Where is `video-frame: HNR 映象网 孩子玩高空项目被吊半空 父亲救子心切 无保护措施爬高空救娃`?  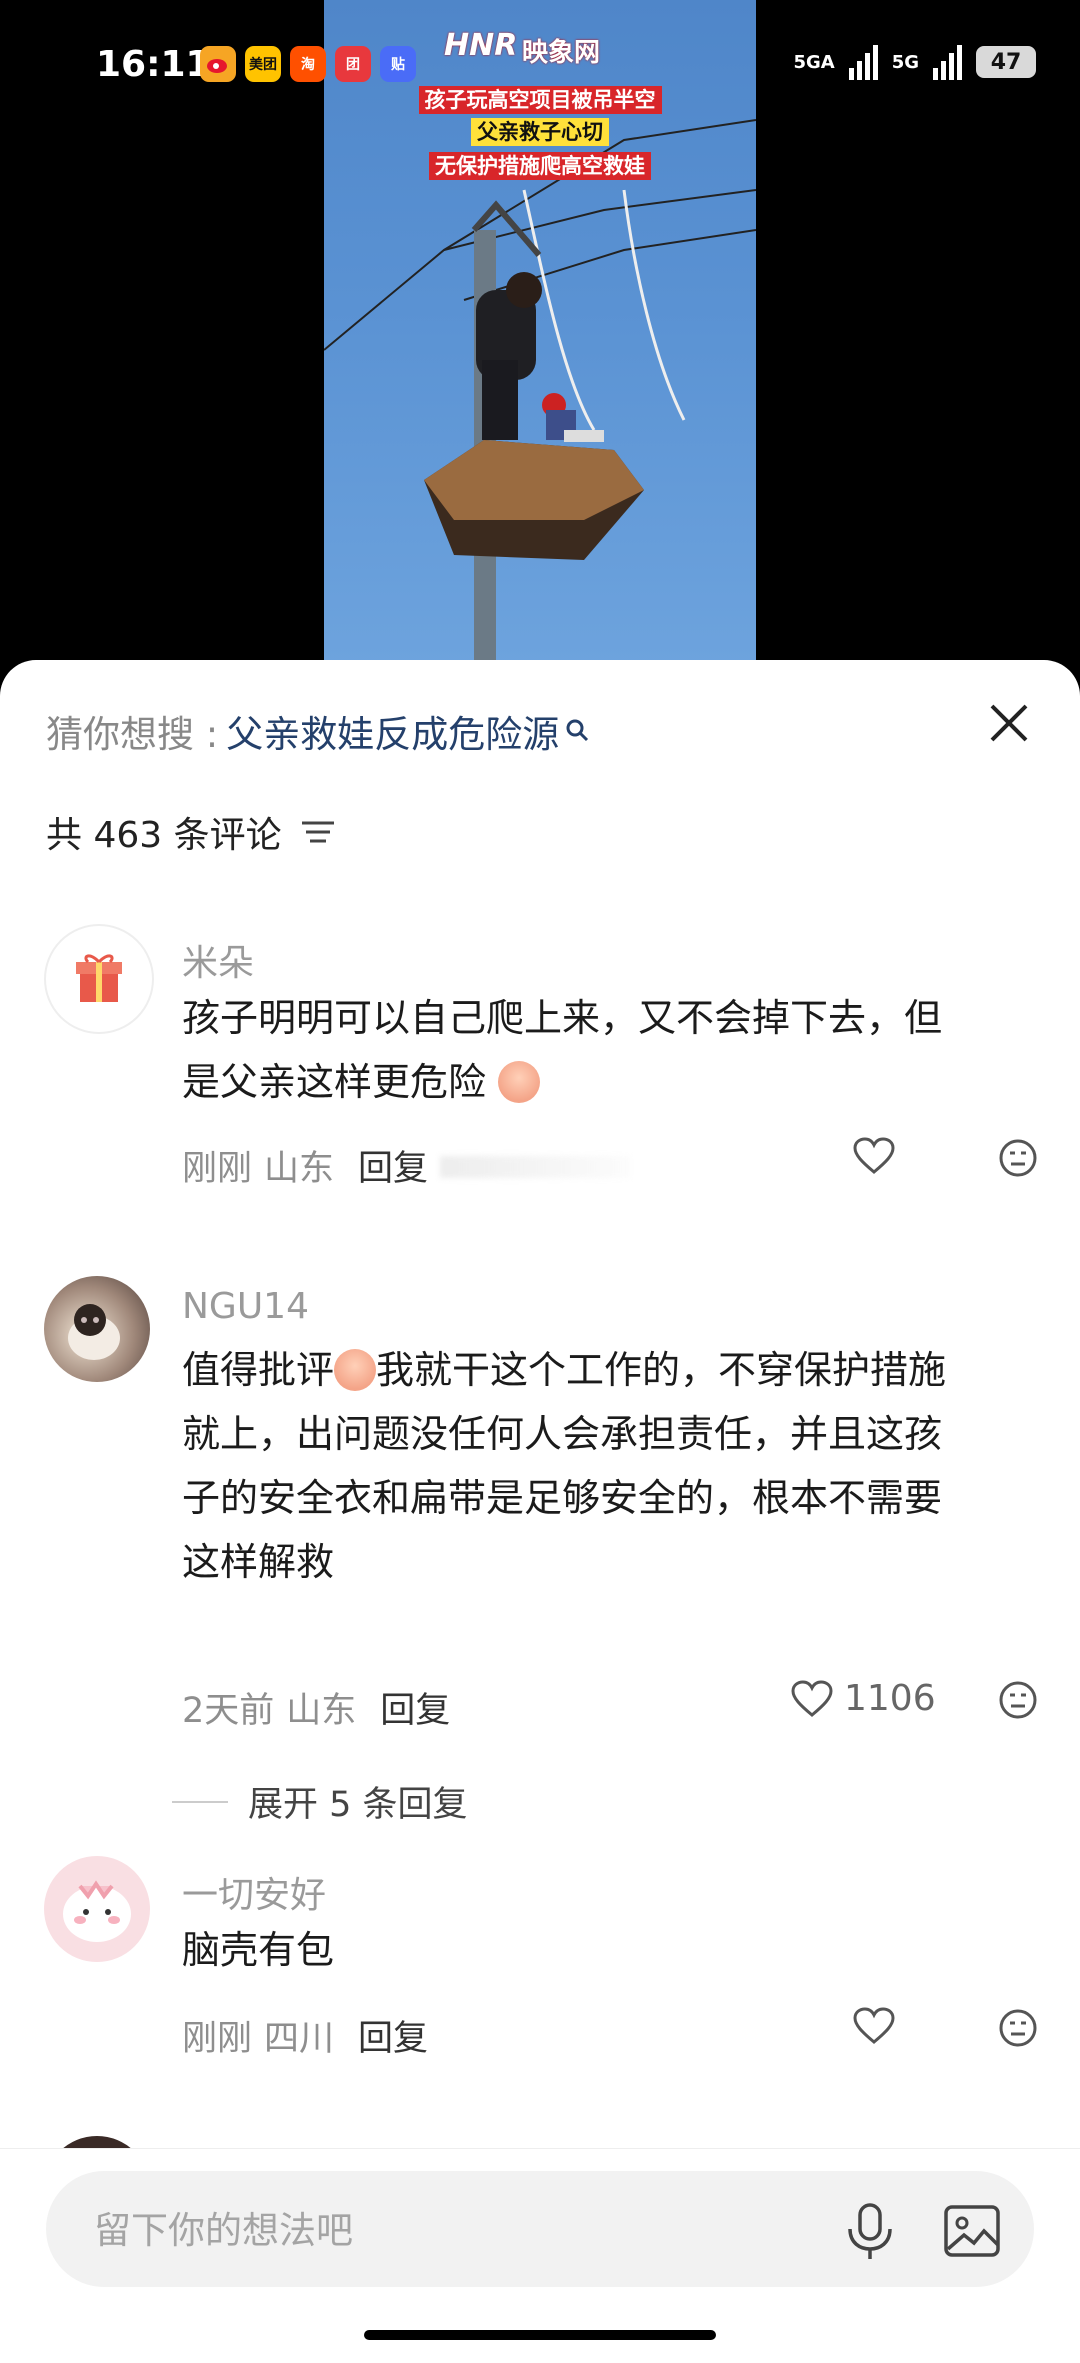
video-frame: HNR 映象网 孩子玩高空项目被吊半空 父亲救子心切 无保护措施爬高空救娃 is located at coordinates (540, 340).